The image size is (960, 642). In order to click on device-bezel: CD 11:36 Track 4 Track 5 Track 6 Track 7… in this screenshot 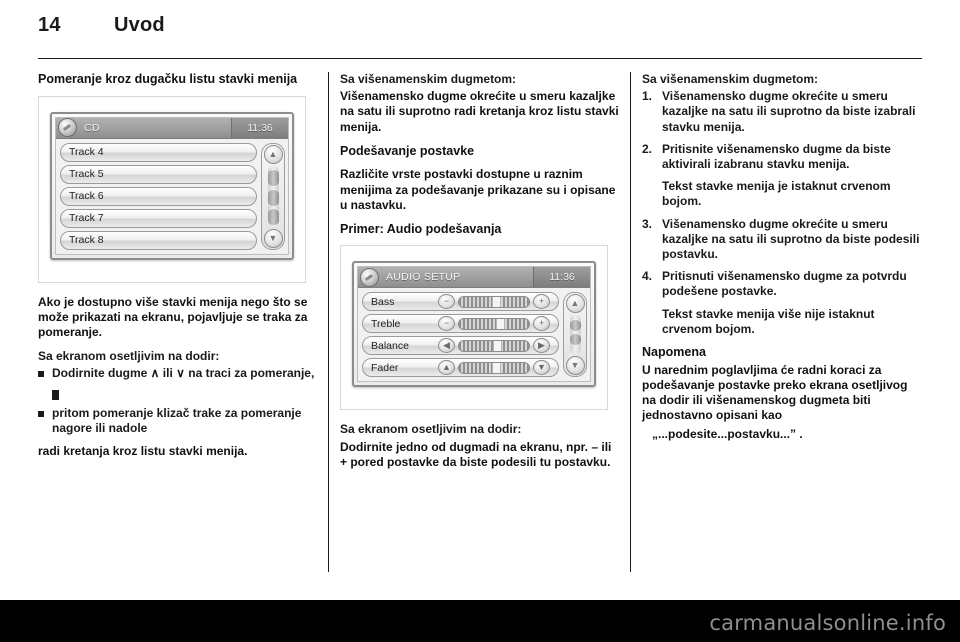, I will do `click(172, 185)`.